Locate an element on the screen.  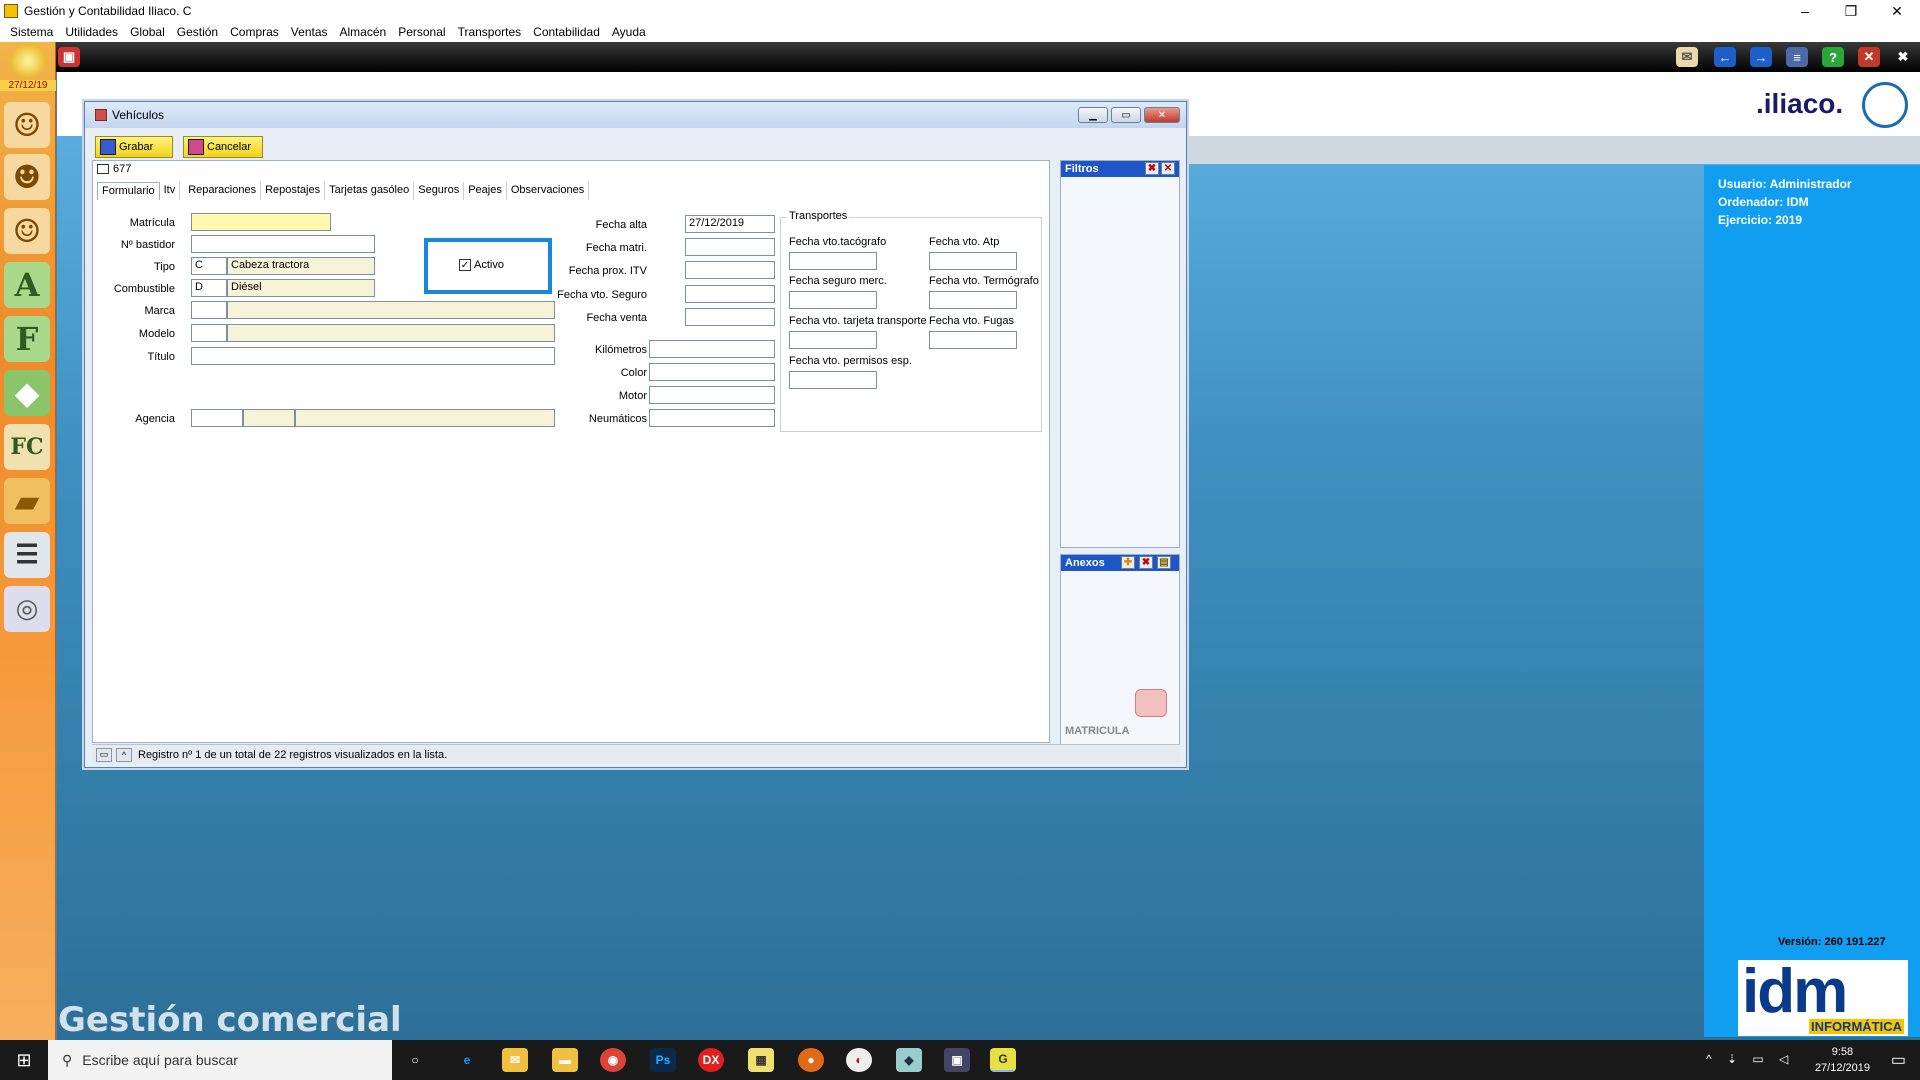
menu-ventas: Ventas is located at coordinates (309, 32).